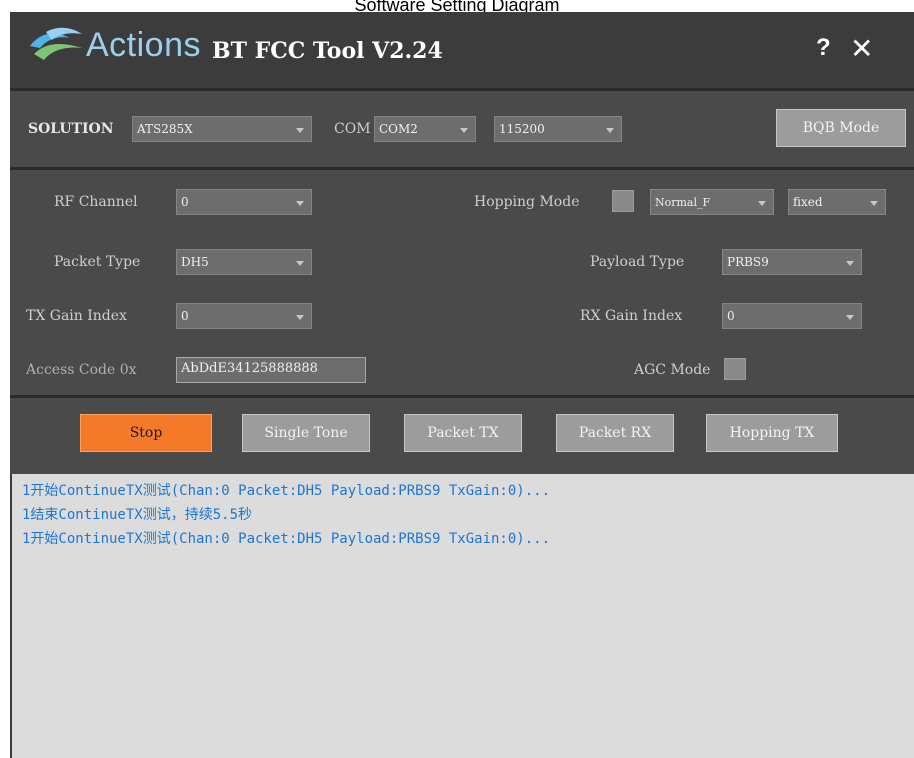 The height and width of the screenshot is (758, 914). Describe the element at coordinates (683, 202) in the screenshot. I see `hopping-mode-value: Normal_F` at that location.